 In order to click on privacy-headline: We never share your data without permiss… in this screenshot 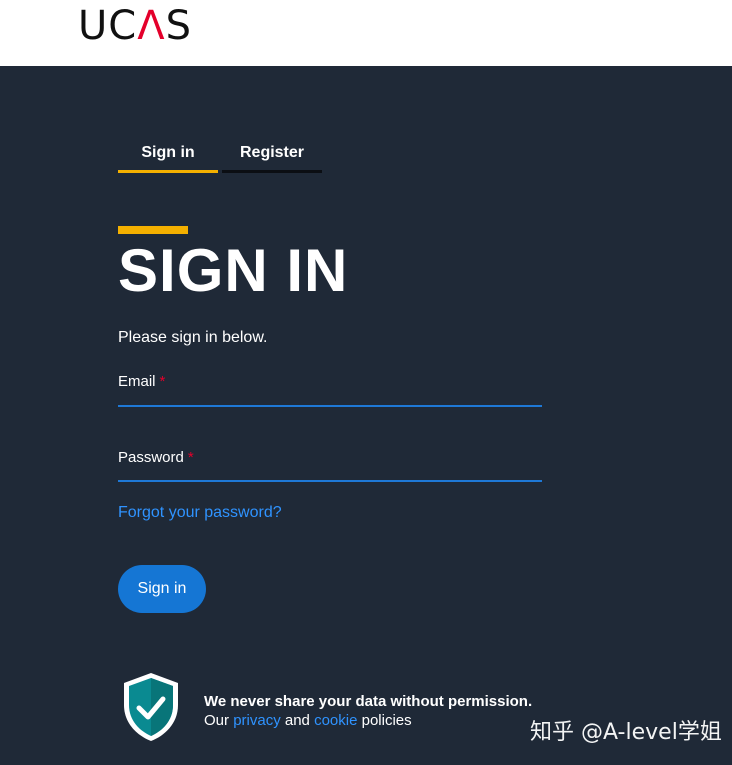, I will do `click(368, 701)`.